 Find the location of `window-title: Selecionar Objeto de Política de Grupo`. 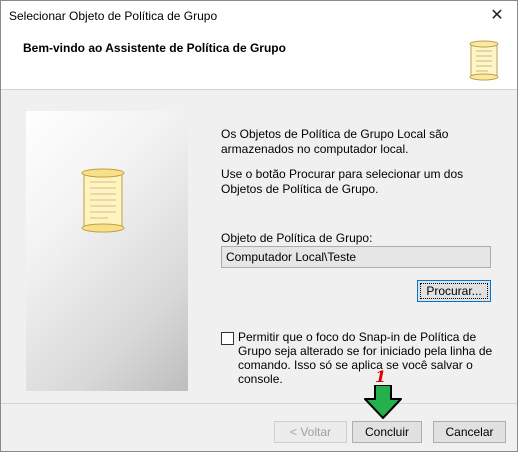

window-title: Selecionar Objeto de Política de Grupo is located at coordinates (113, 16).